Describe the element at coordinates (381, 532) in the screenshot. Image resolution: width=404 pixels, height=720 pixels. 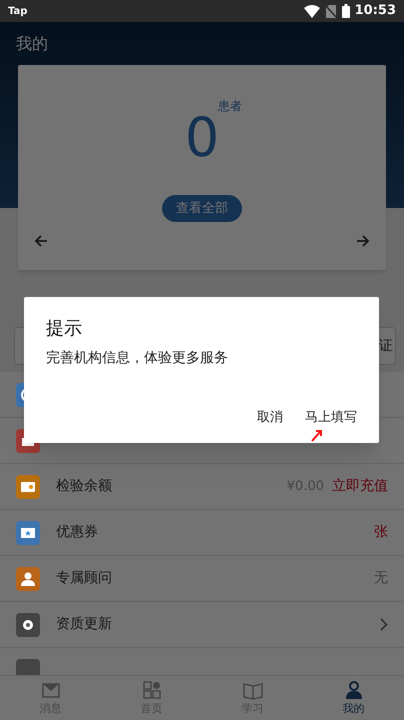
I see `menu-value: 张` at that location.